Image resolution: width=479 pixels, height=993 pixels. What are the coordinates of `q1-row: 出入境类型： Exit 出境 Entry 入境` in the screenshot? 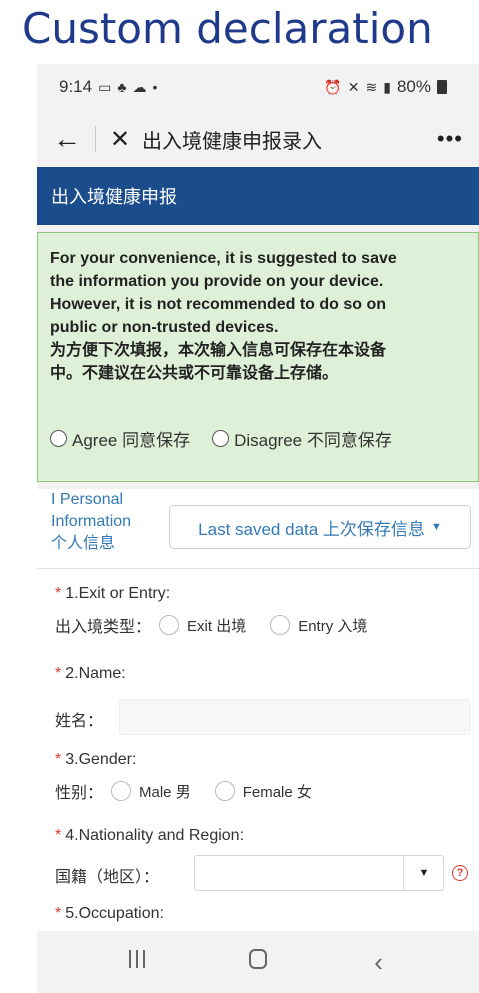 It's located at (211, 625).